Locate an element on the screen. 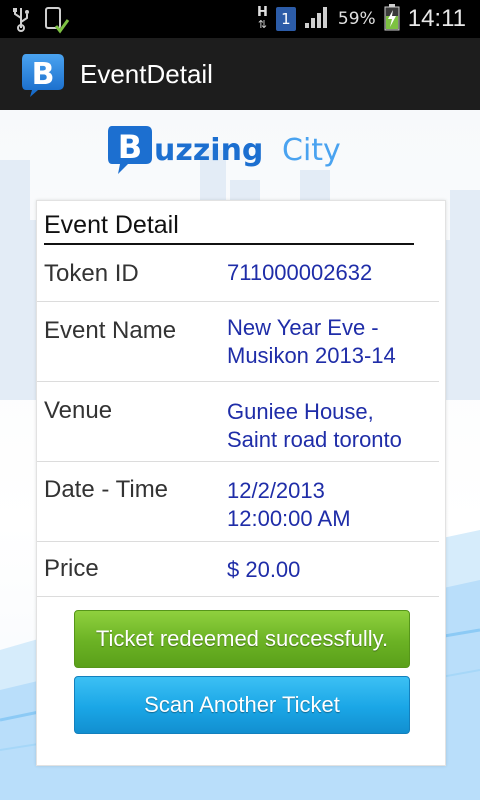 The width and height of the screenshot is (480, 800). svg-text: City is located at coordinates (311, 150).